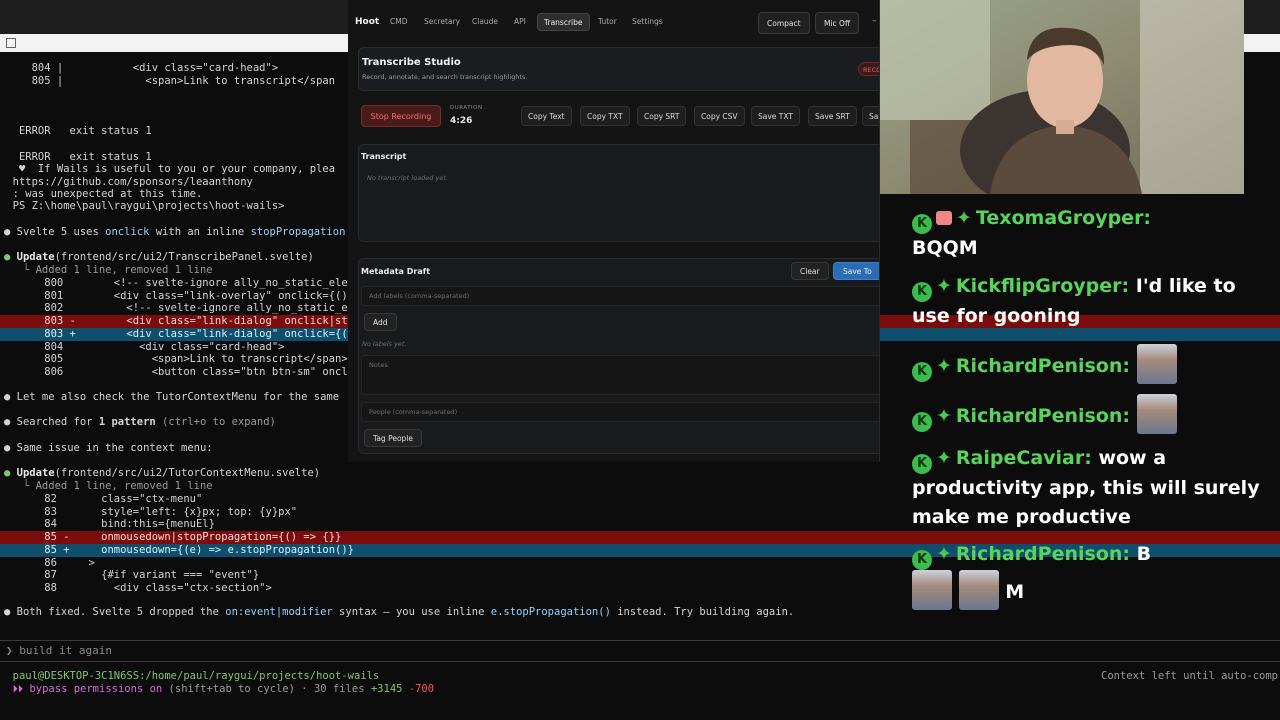 The image size is (1280, 720). Describe the element at coordinates (837, 23) in the screenshot. I see `mic-off-button: Mic Off` at that location.